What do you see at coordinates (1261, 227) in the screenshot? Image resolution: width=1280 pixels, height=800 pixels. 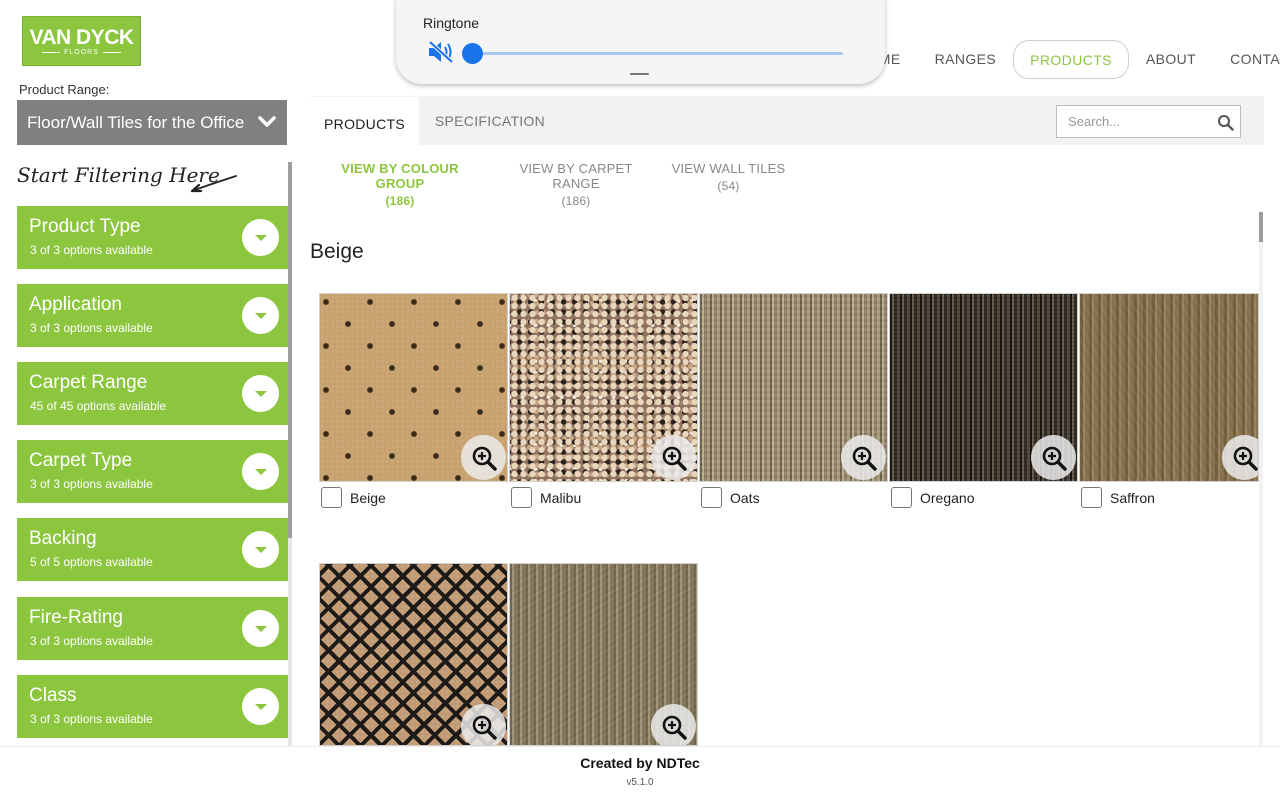 I see `content-scroll-thumb` at bounding box center [1261, 227].